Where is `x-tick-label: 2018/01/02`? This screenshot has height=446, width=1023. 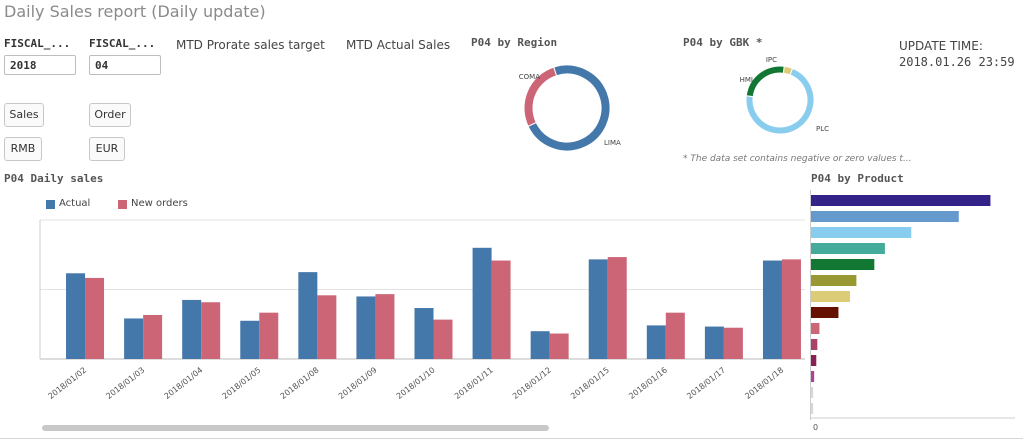
x-tick-label: 2018/01/02 is located at coordinates (67, 382).